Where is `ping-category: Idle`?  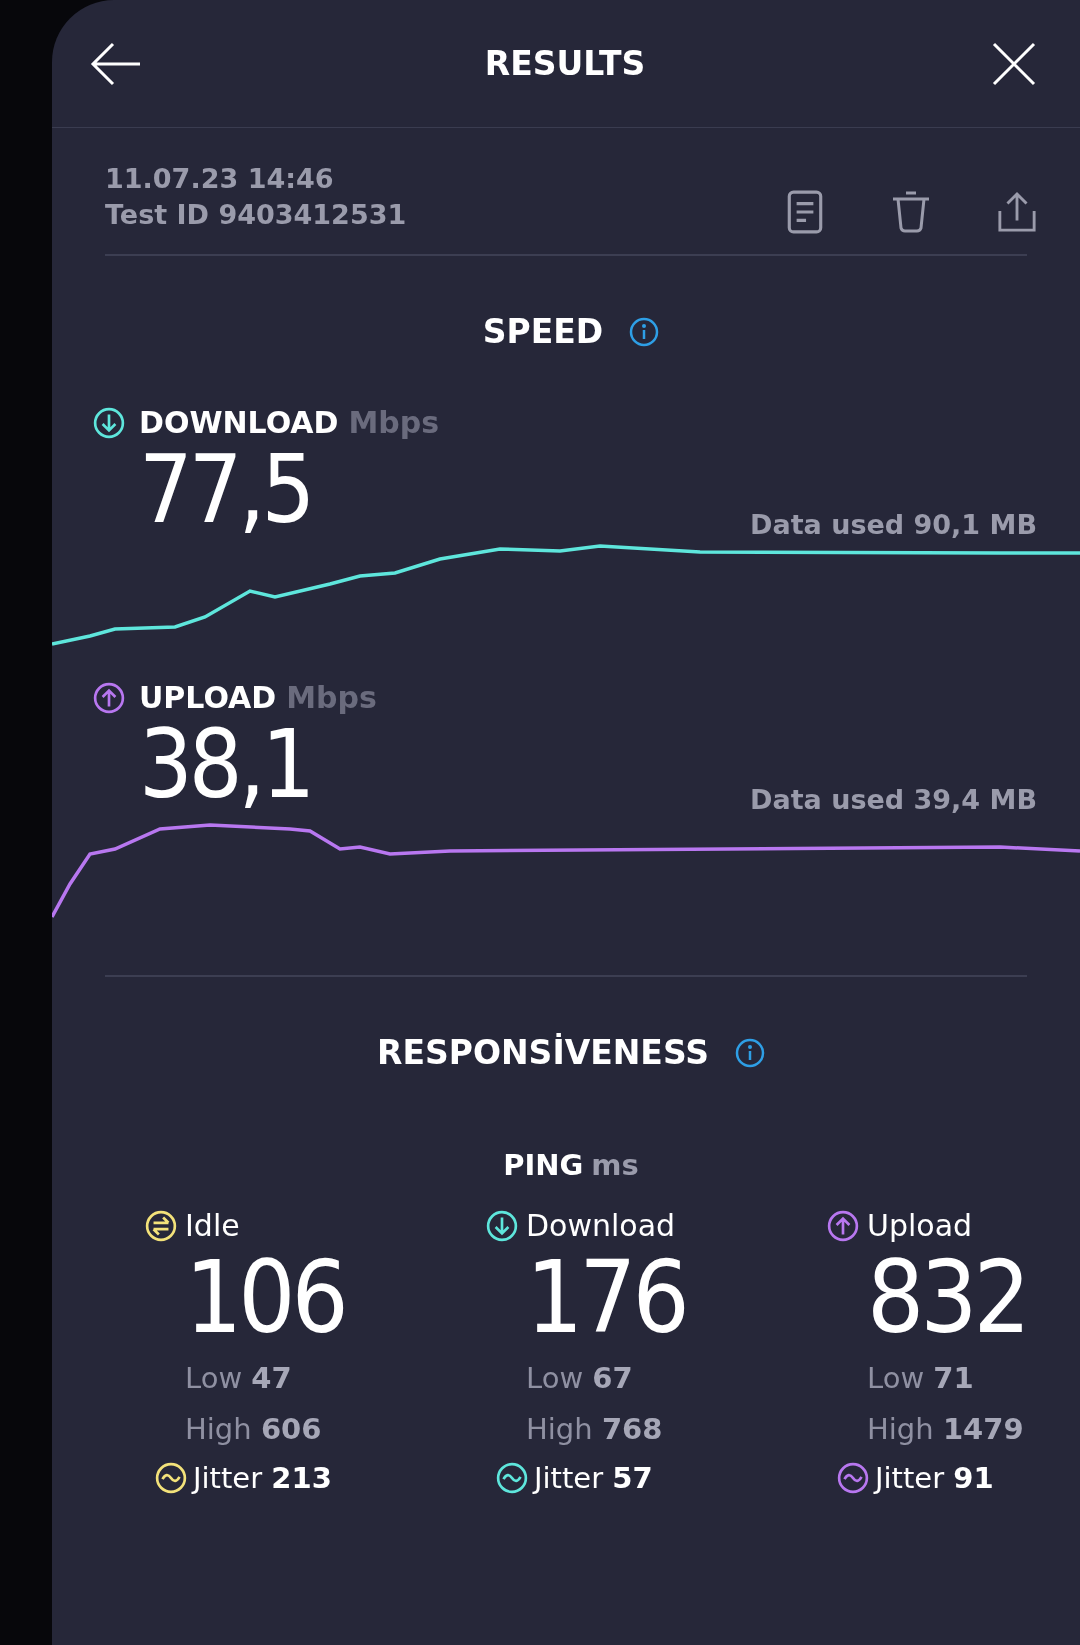 ping-category: Idle is located at coordinates (212, 1225).